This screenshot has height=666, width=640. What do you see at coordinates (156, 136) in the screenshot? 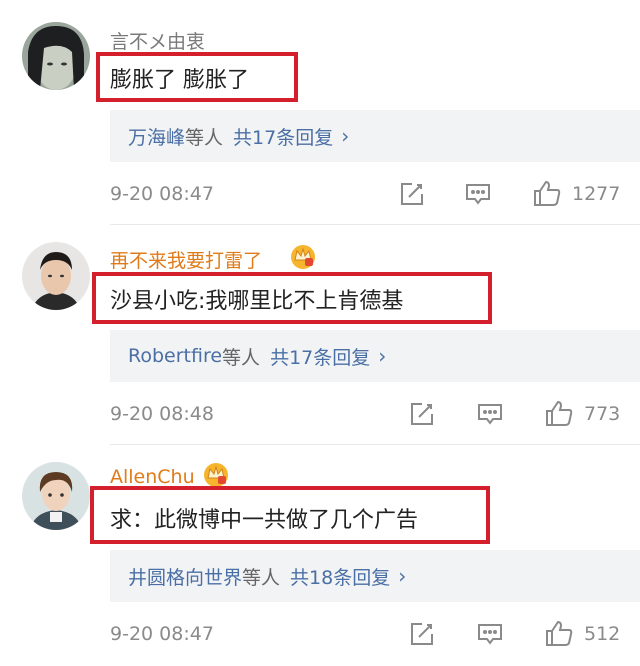
I see `reply-names: 万海峰` at bounding box center [156, 136].